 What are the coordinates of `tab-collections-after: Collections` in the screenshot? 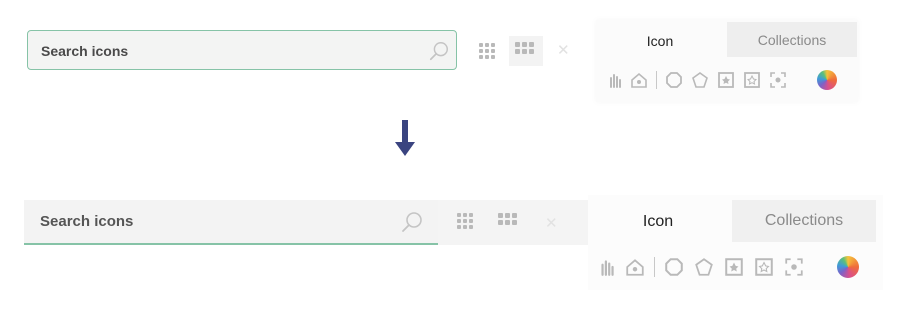 It's located at (804, 221).